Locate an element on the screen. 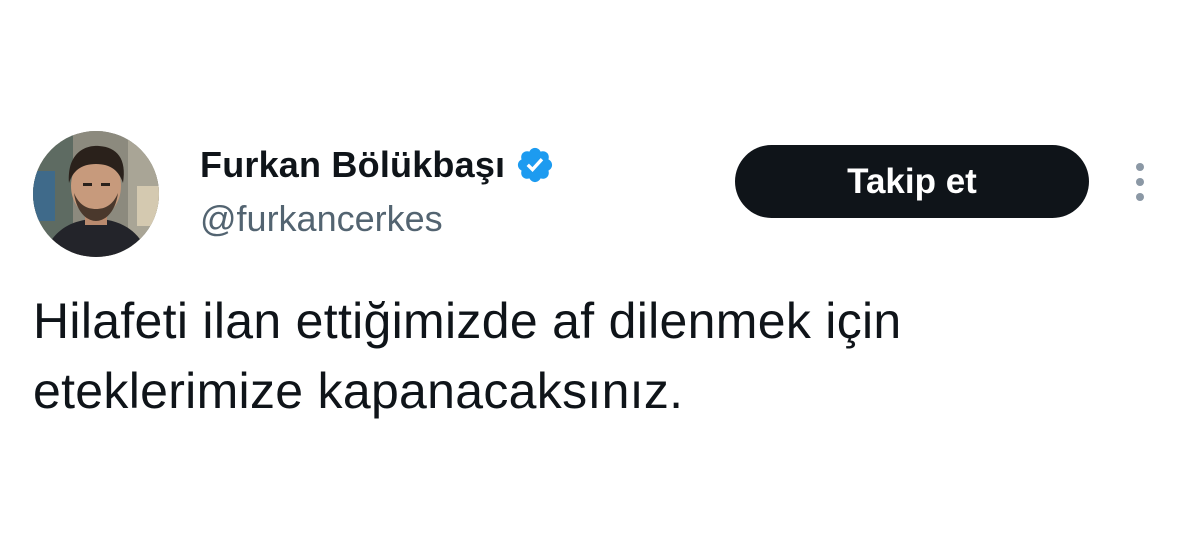 This screenshot has height=533, width=1200. author-display-name: Furkan Bölükbaşı is located at coordinates (352, 165).